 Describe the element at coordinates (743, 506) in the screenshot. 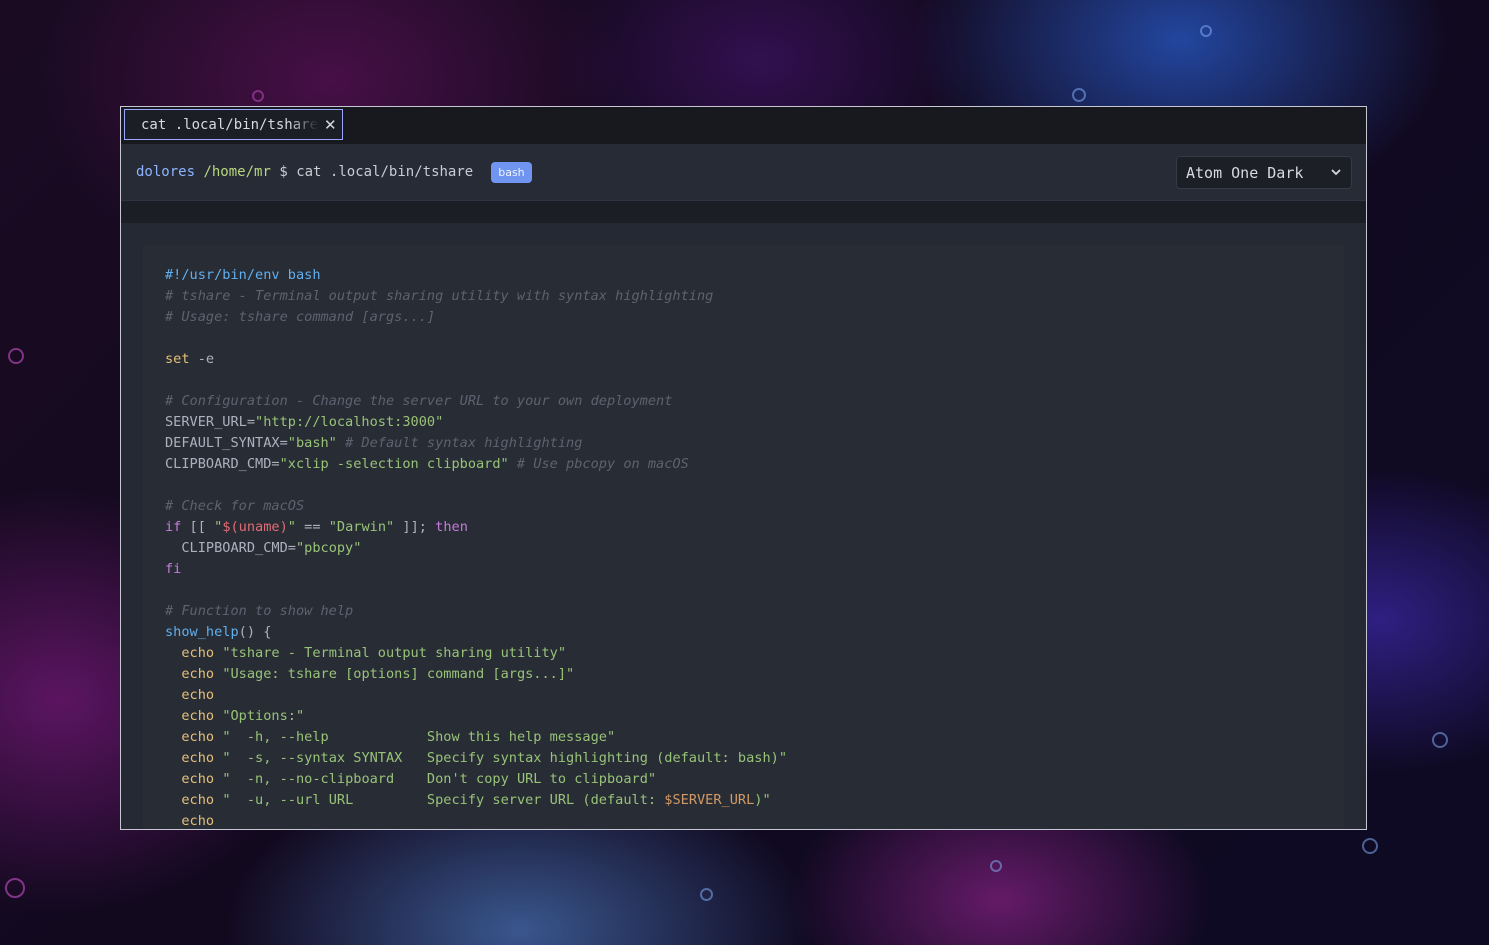

I see `code-line: # Check for macOS` at that location.